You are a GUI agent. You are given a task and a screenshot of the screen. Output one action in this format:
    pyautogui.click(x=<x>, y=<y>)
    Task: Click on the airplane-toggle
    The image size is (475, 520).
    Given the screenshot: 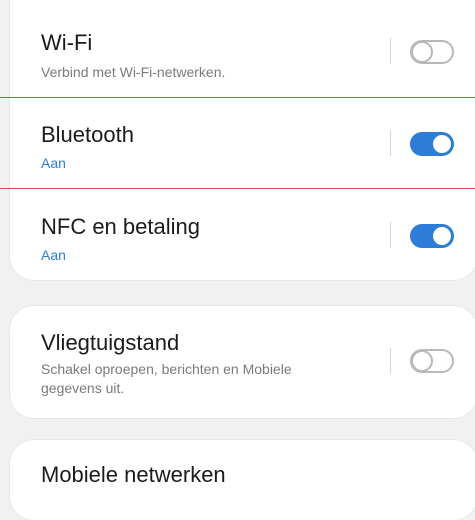 What is the action you would take?
    pyautogui.click(x=432, y=361)
    